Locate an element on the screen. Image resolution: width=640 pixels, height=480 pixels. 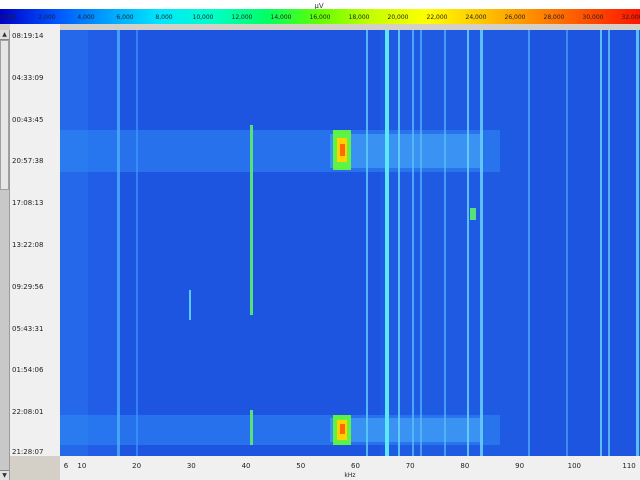
carrier-line-90k is located at coordinates (529, 243).